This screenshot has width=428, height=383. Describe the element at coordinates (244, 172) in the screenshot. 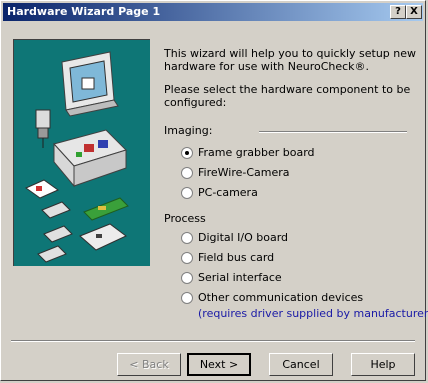

I see `option-firewire-camera-label: FireWire-Camera` at that location.